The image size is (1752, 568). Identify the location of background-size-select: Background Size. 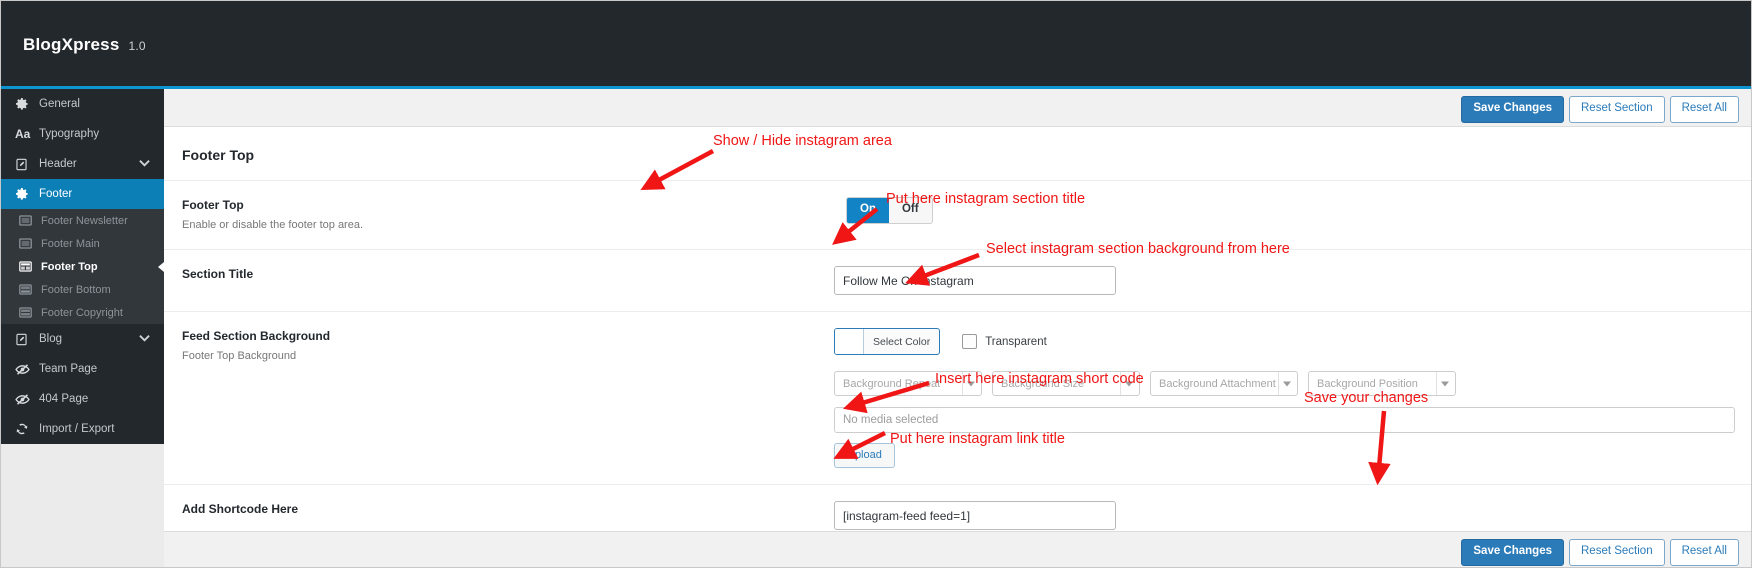
(1066, 383).